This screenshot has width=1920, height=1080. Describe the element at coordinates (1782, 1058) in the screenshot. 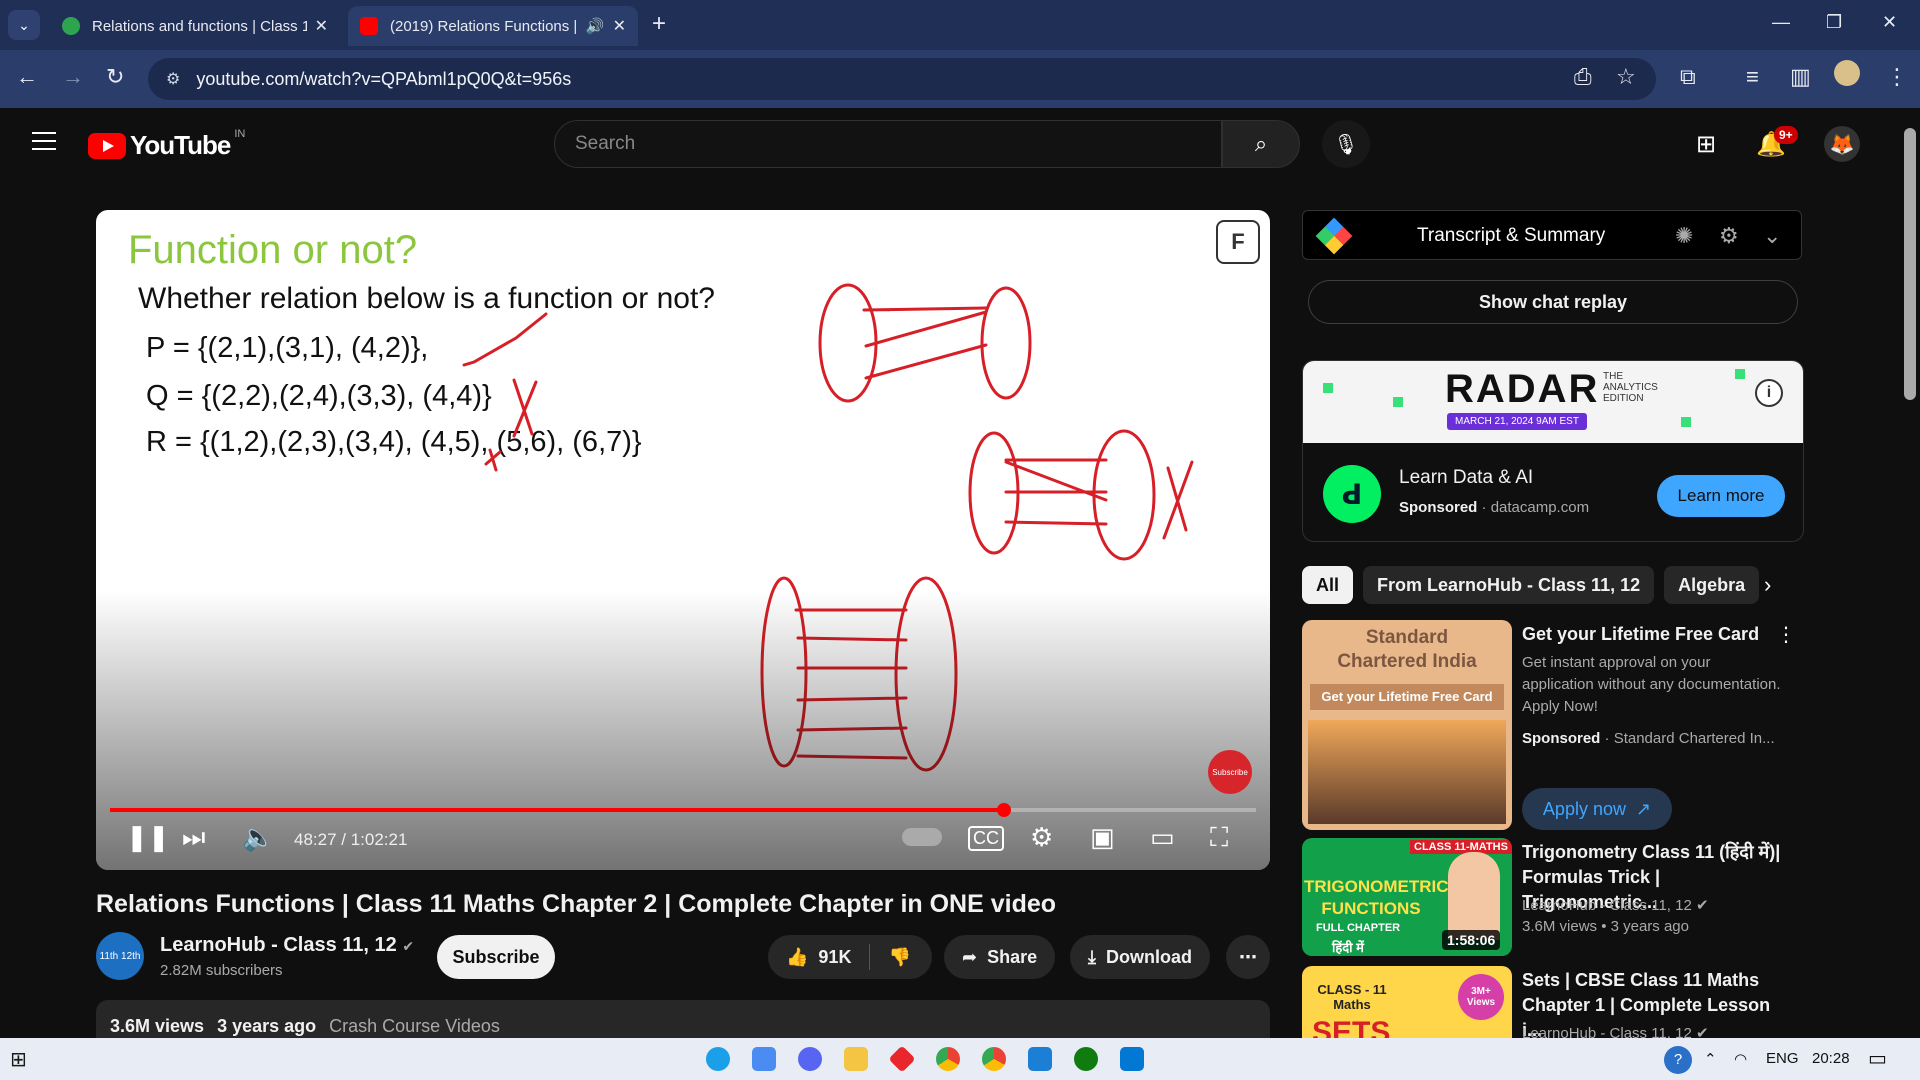

I see `language-indicator: ENG` at that location.